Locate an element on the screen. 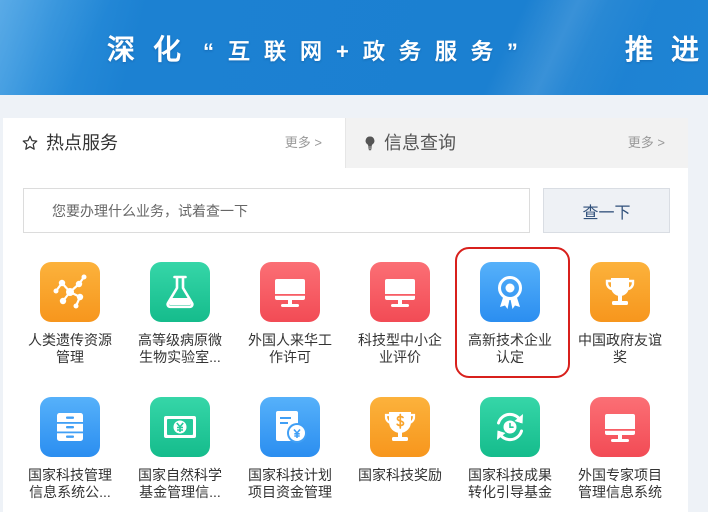  service-label: 国家科技成果转化引导基金 is located at coordinates (510, 484).